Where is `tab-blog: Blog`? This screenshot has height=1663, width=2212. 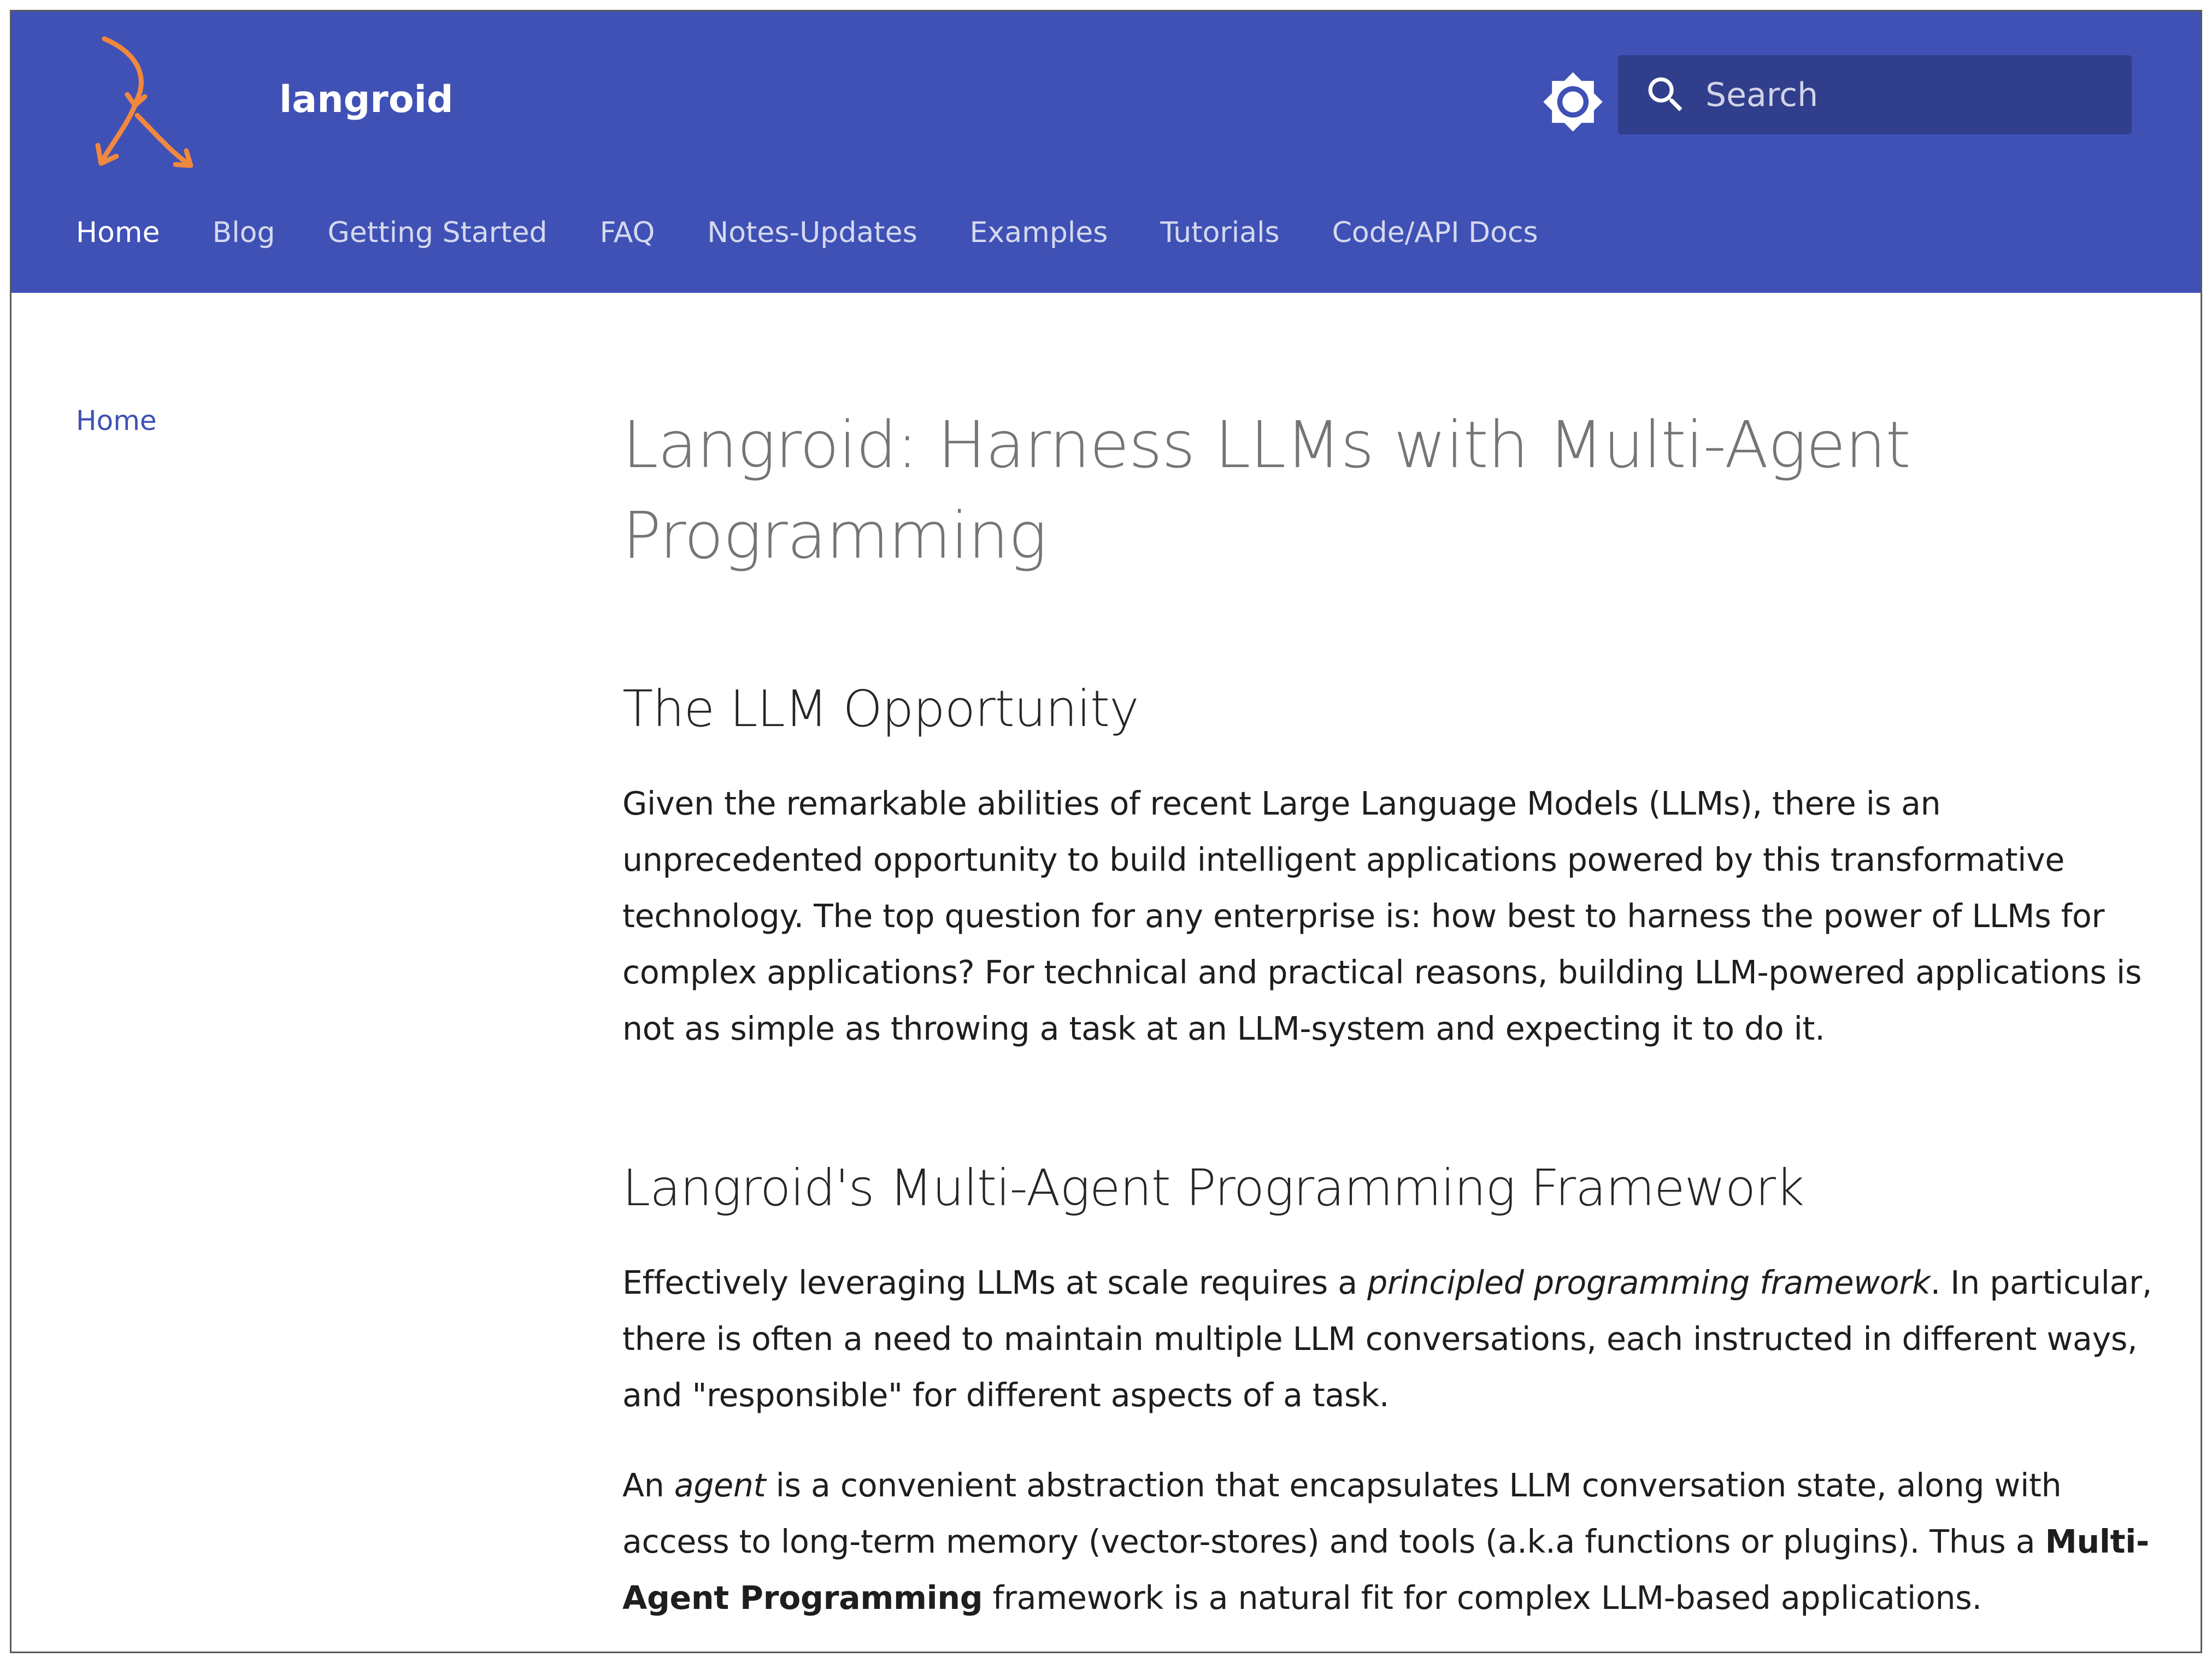
tab-blog: Blog is located at coordinates (244, 233).